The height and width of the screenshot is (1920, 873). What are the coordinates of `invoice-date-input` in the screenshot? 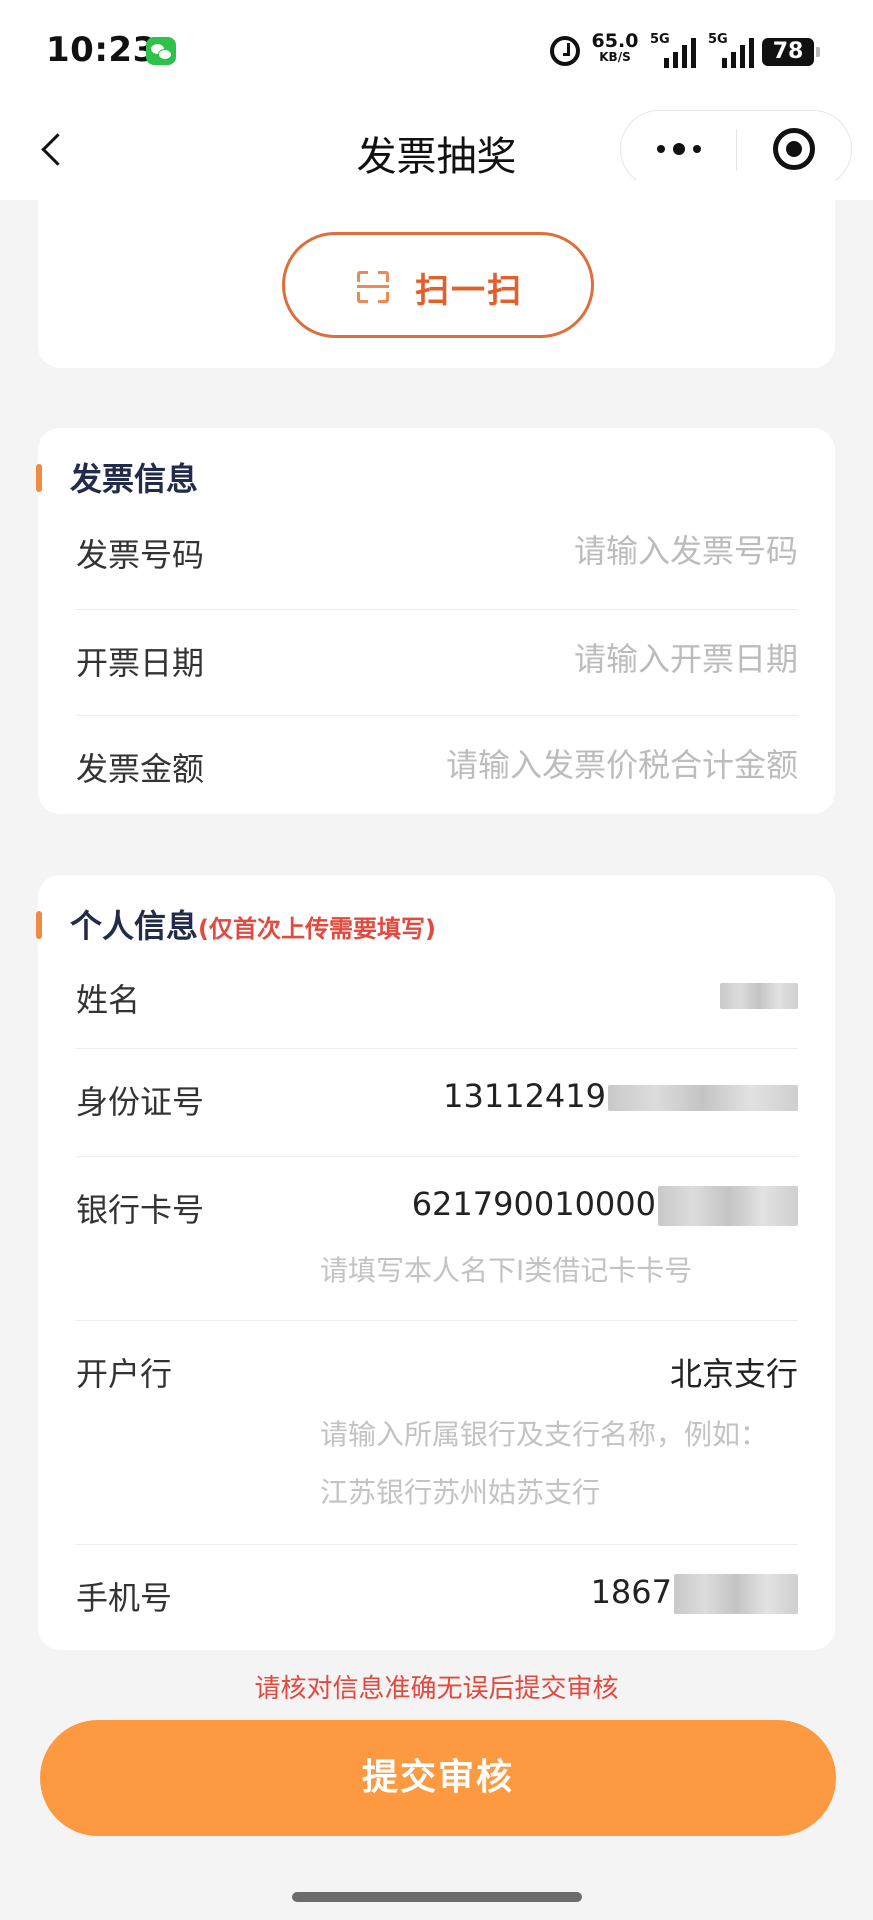 It's located at (568, 659).